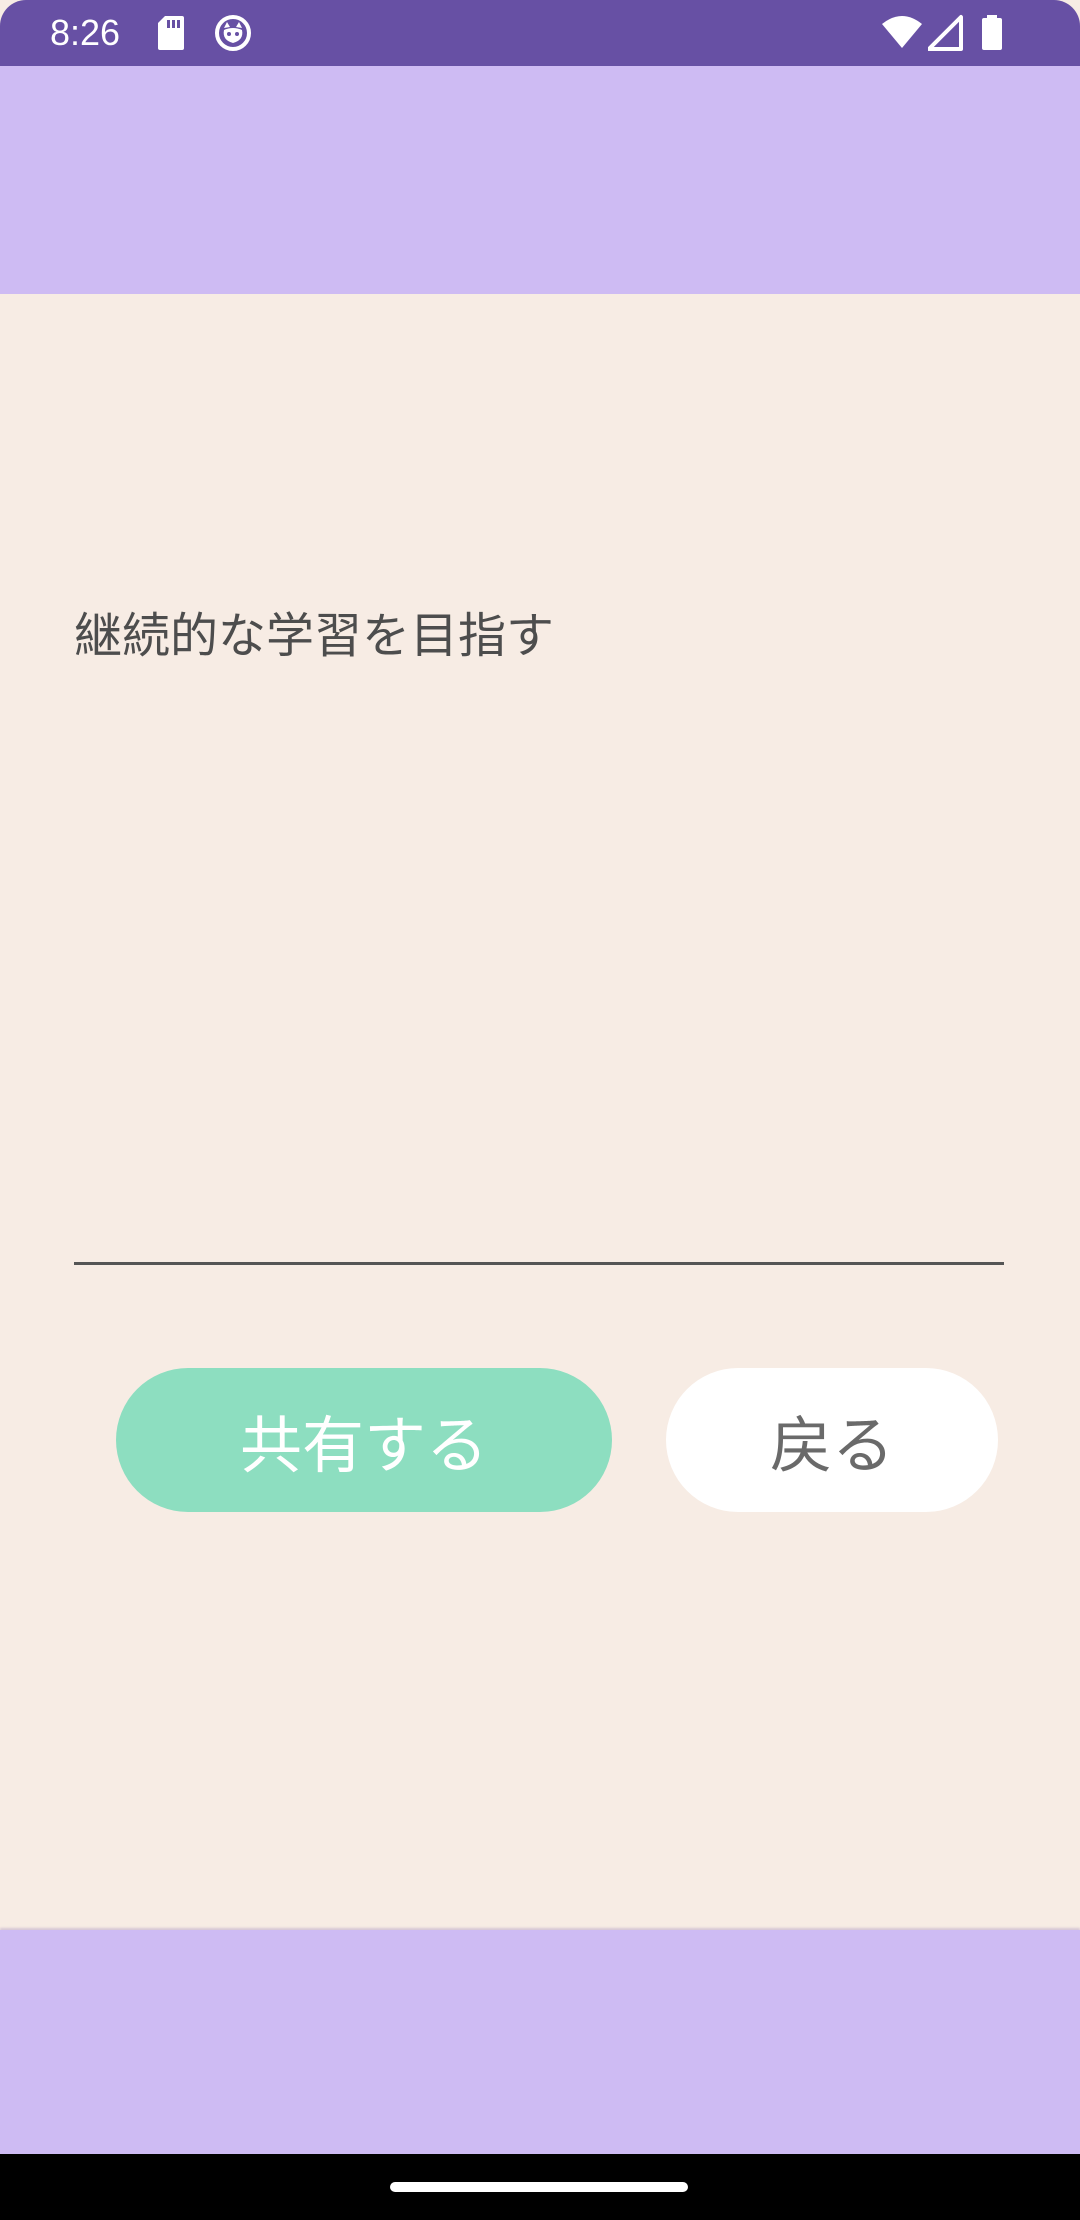 Image resolution: width=1080 pixels, height=2220 pixels. I want to click on status-bar: 8:26, so click(540, 33).